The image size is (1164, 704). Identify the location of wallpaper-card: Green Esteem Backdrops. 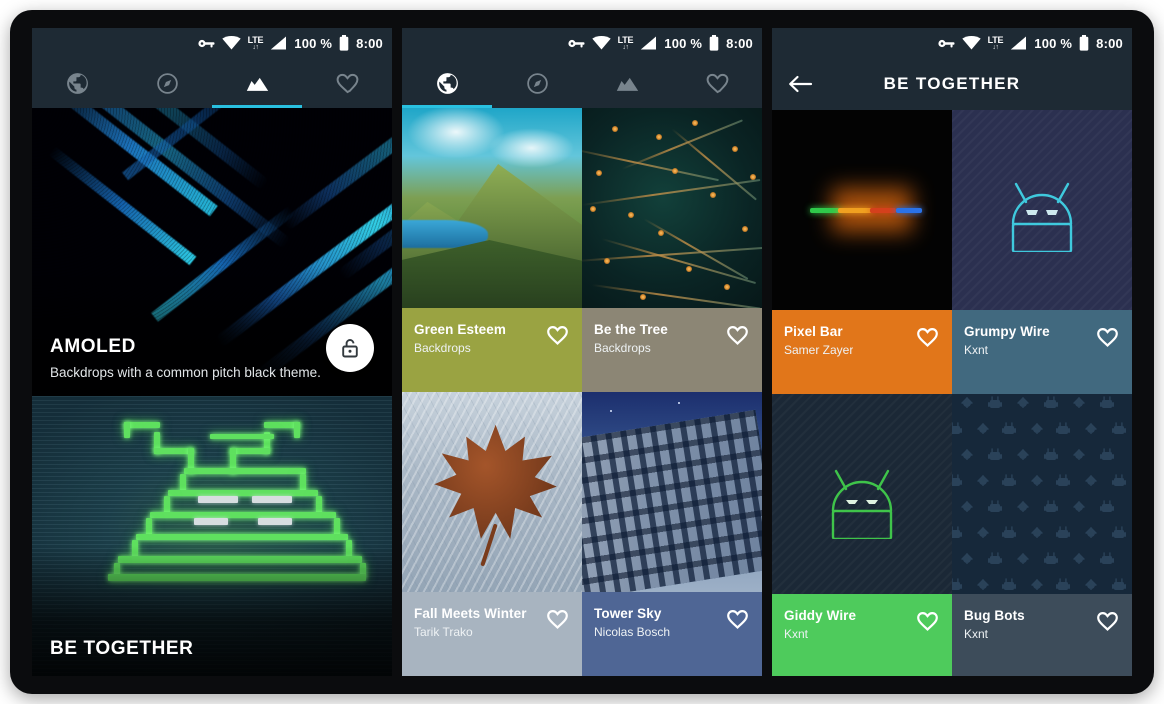
(492, 250).